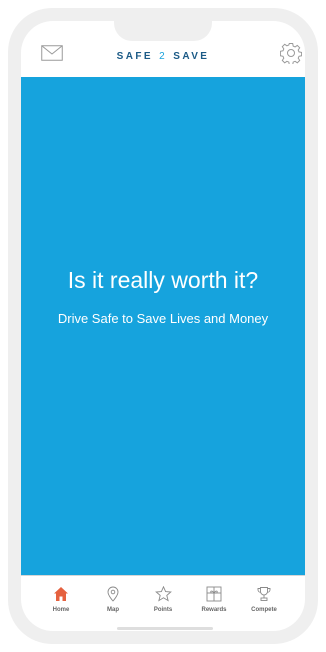 The width and height of the screenshot is (326, 652). I want to click on phone-notch, so click(163, 31).